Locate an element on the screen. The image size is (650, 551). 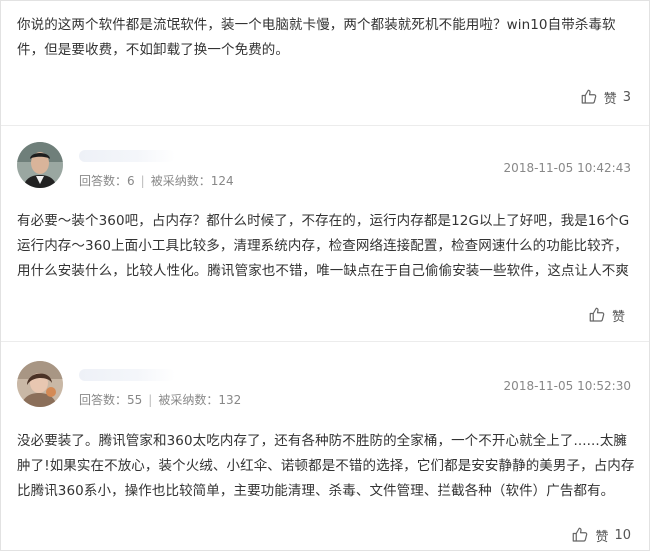
answer-time: 2018-11-05 10:42:43 is located at coordinates (567, 168).